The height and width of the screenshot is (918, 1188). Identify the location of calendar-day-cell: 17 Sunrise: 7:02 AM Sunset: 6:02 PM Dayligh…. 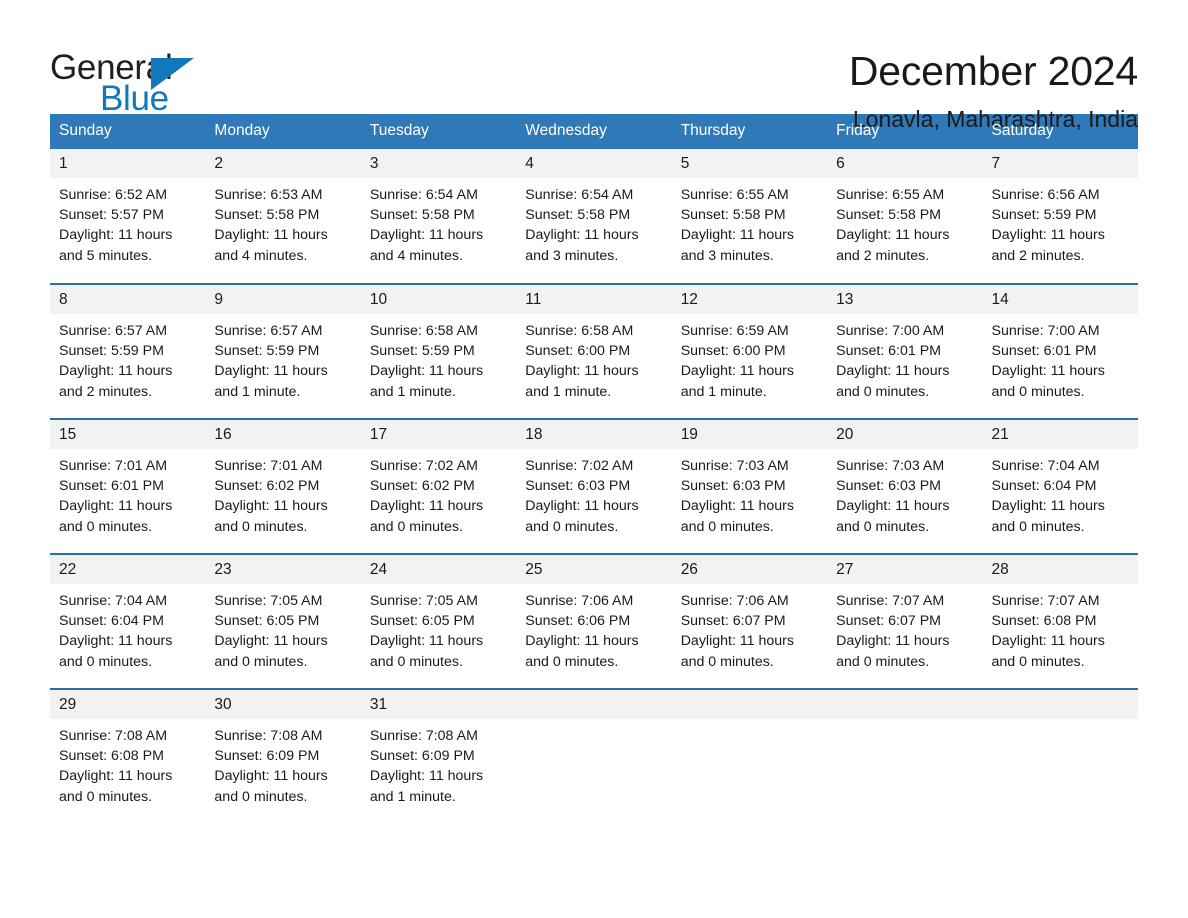
(438, 486).